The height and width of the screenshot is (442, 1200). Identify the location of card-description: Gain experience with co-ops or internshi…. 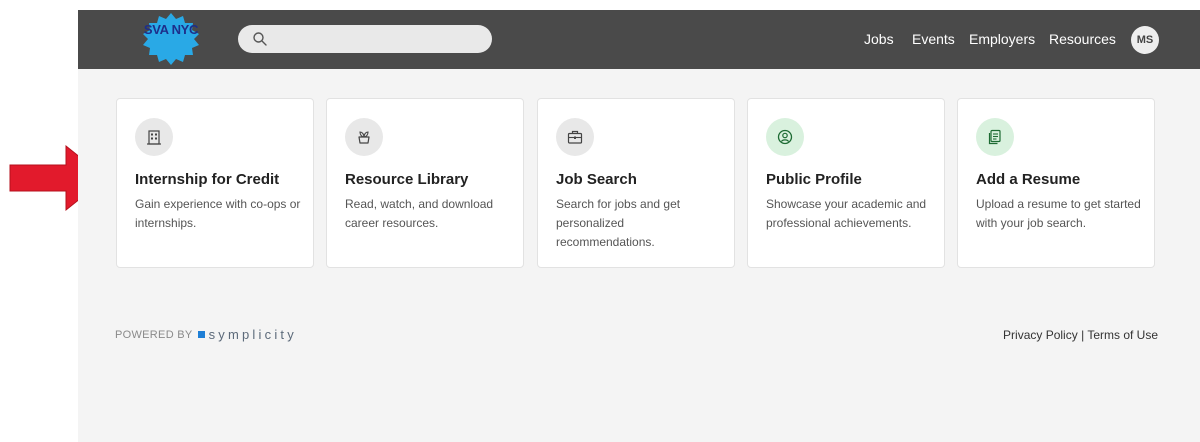
(218, 213).